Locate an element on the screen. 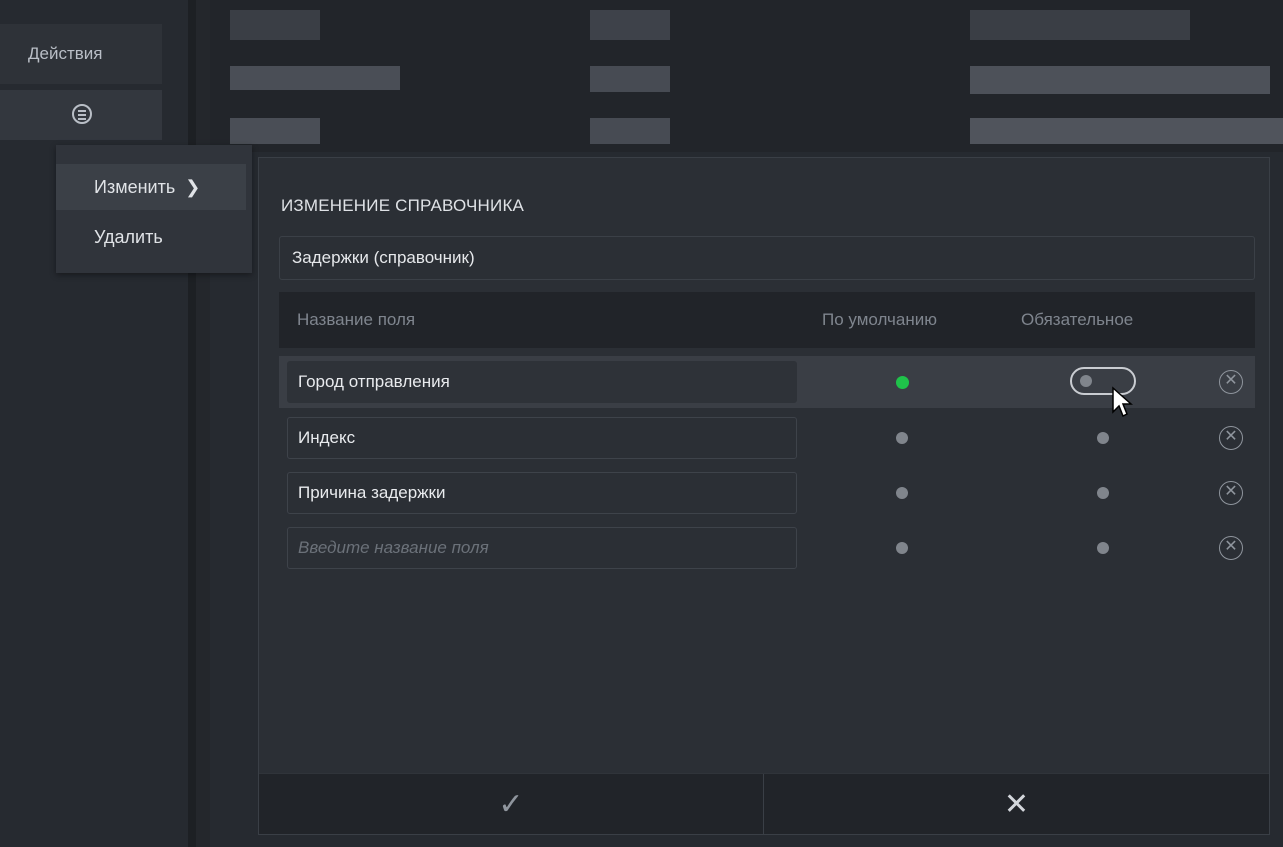 This screenshot has height=847, width=1283. confirm-button: ✓ is located at coordinates (511, 804).